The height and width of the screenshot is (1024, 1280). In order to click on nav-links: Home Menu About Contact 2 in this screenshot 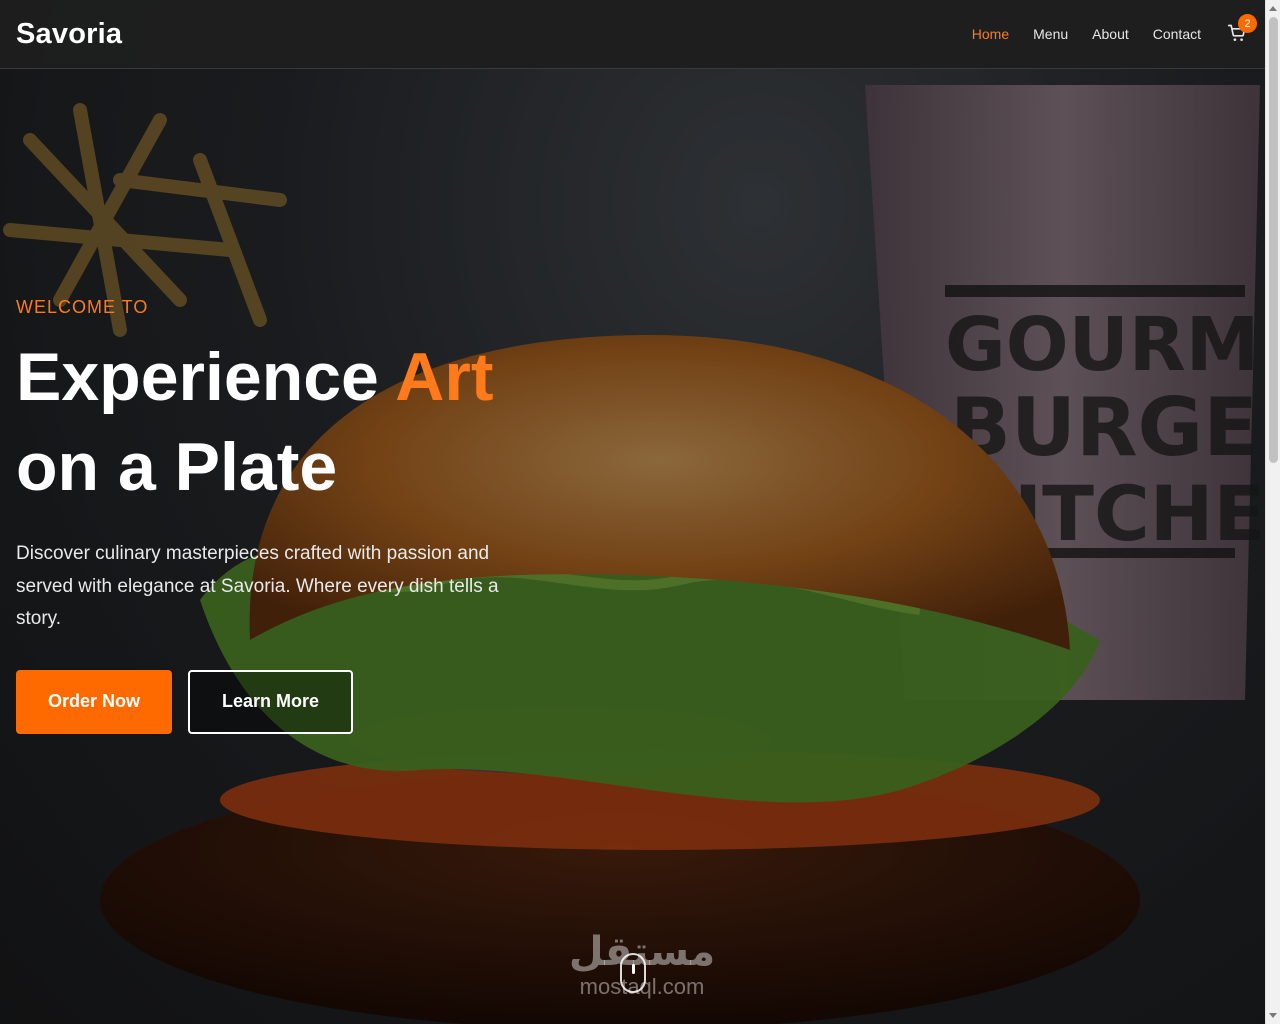, I will do `click(1102, 29)`.